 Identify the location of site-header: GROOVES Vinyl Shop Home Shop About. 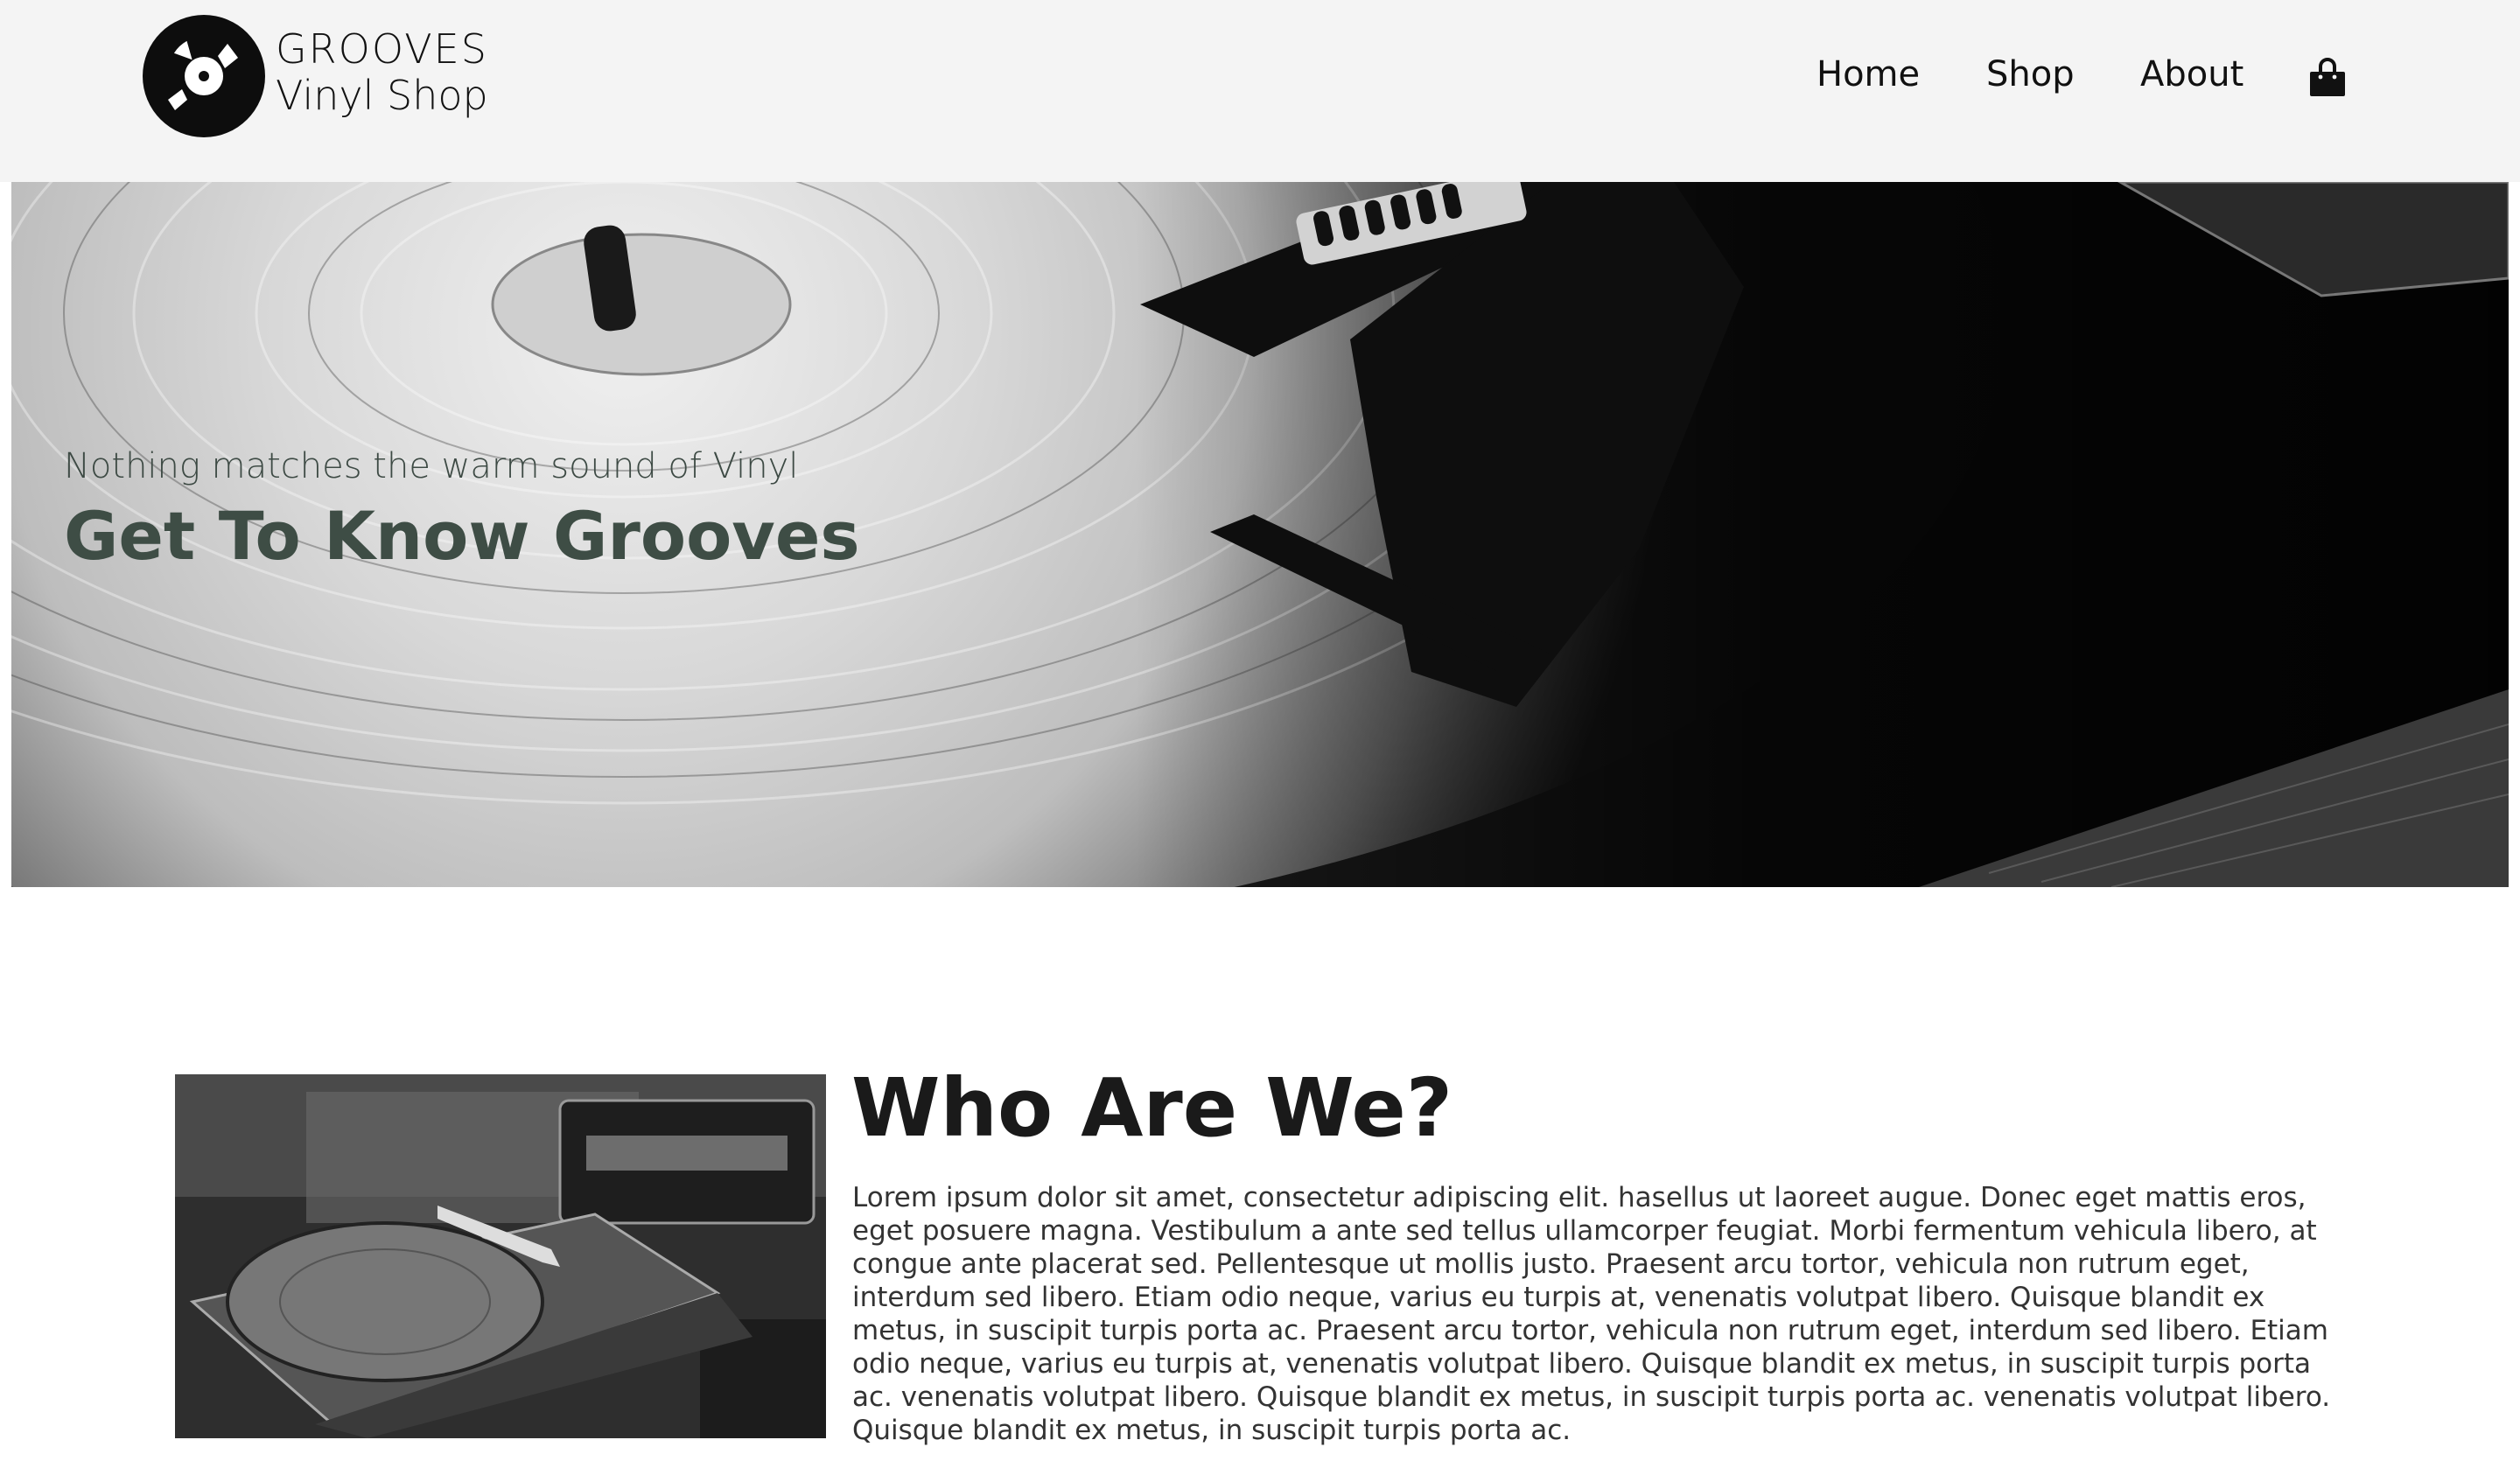
(1260, 91).